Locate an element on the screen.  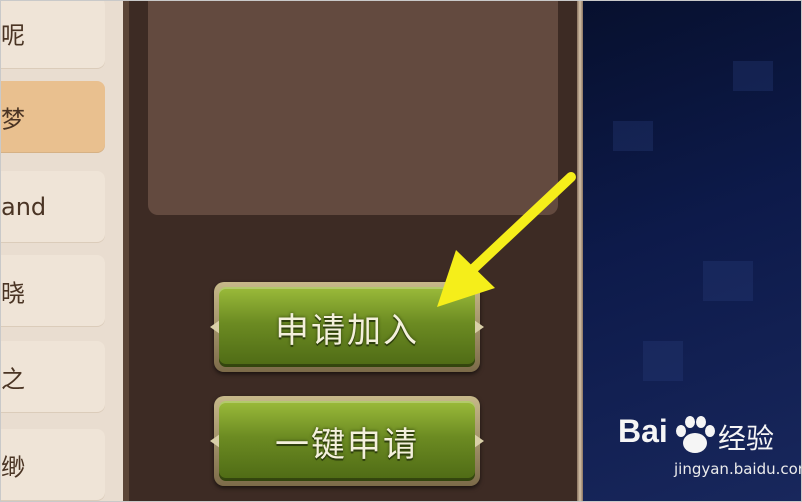
watermark-logo-cn: 经验 is located at coordinates (746, 438).